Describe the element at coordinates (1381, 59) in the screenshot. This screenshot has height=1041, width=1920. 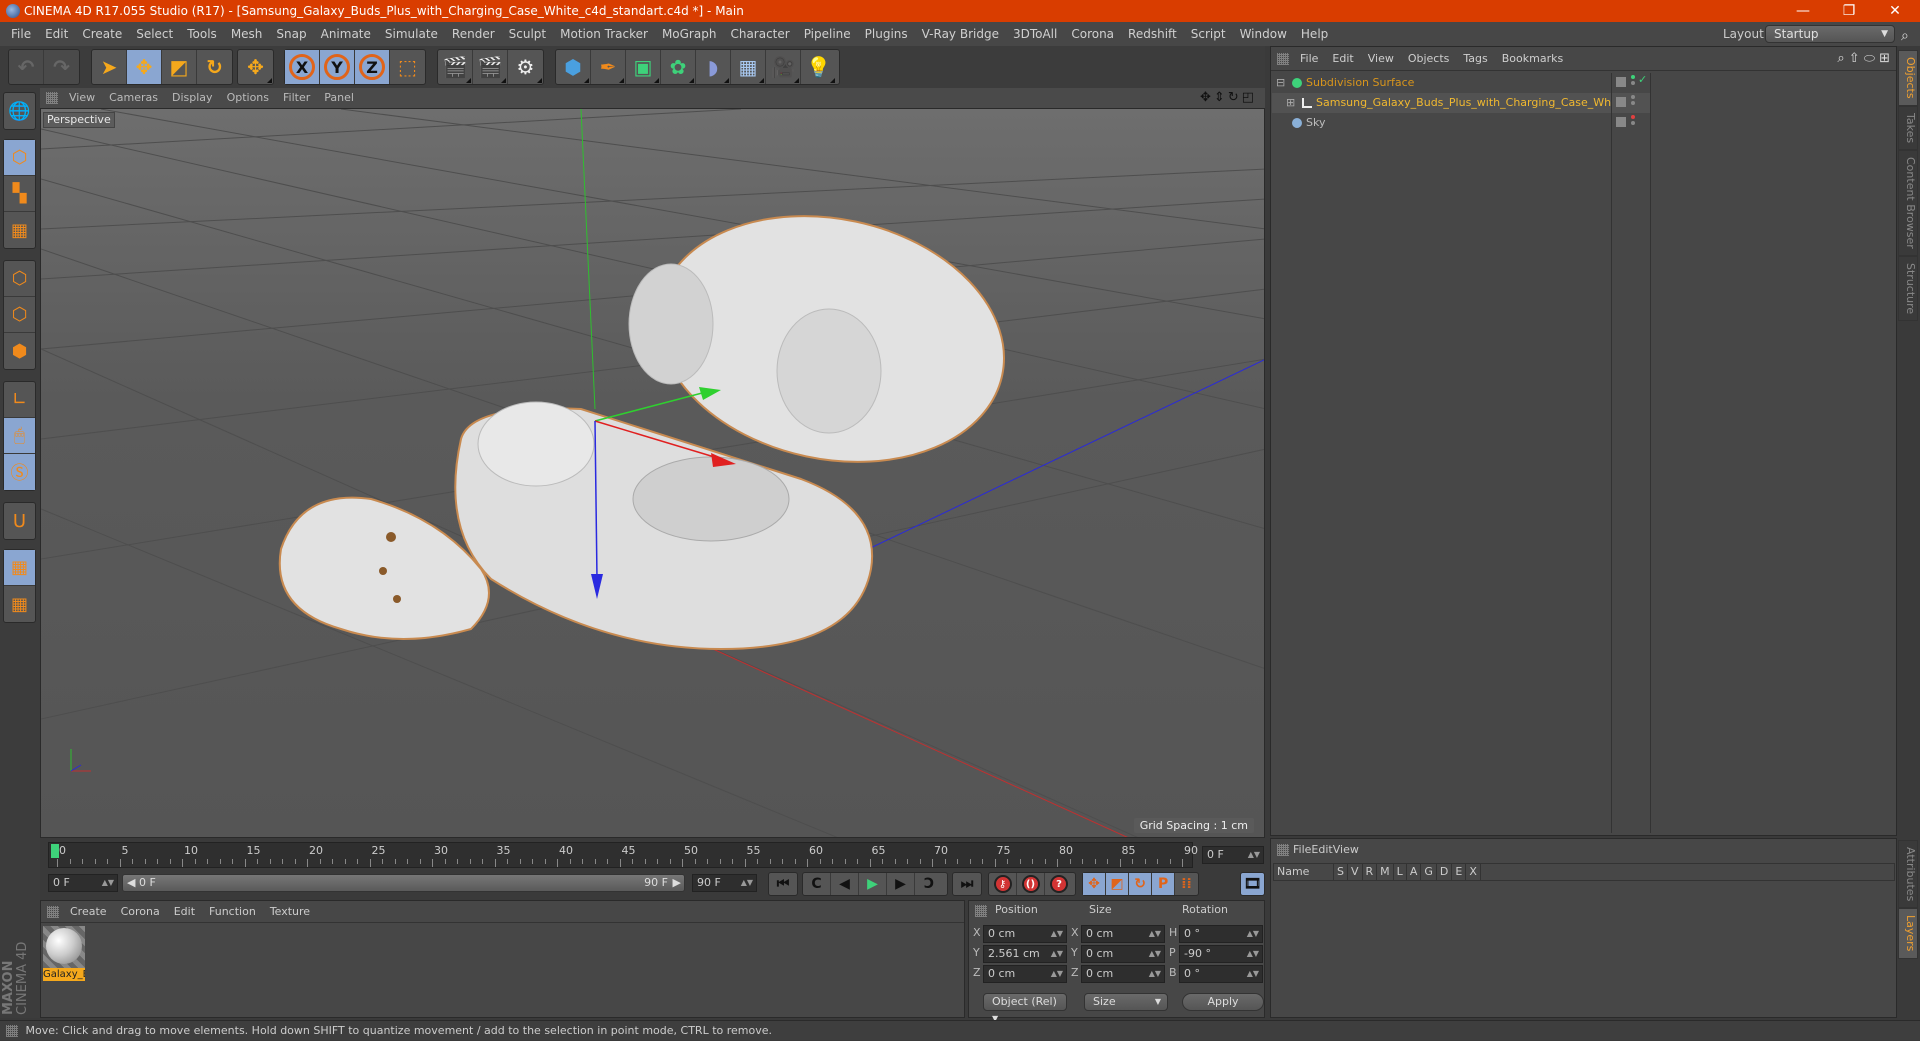
I see `om-menu-view: View` at that location.